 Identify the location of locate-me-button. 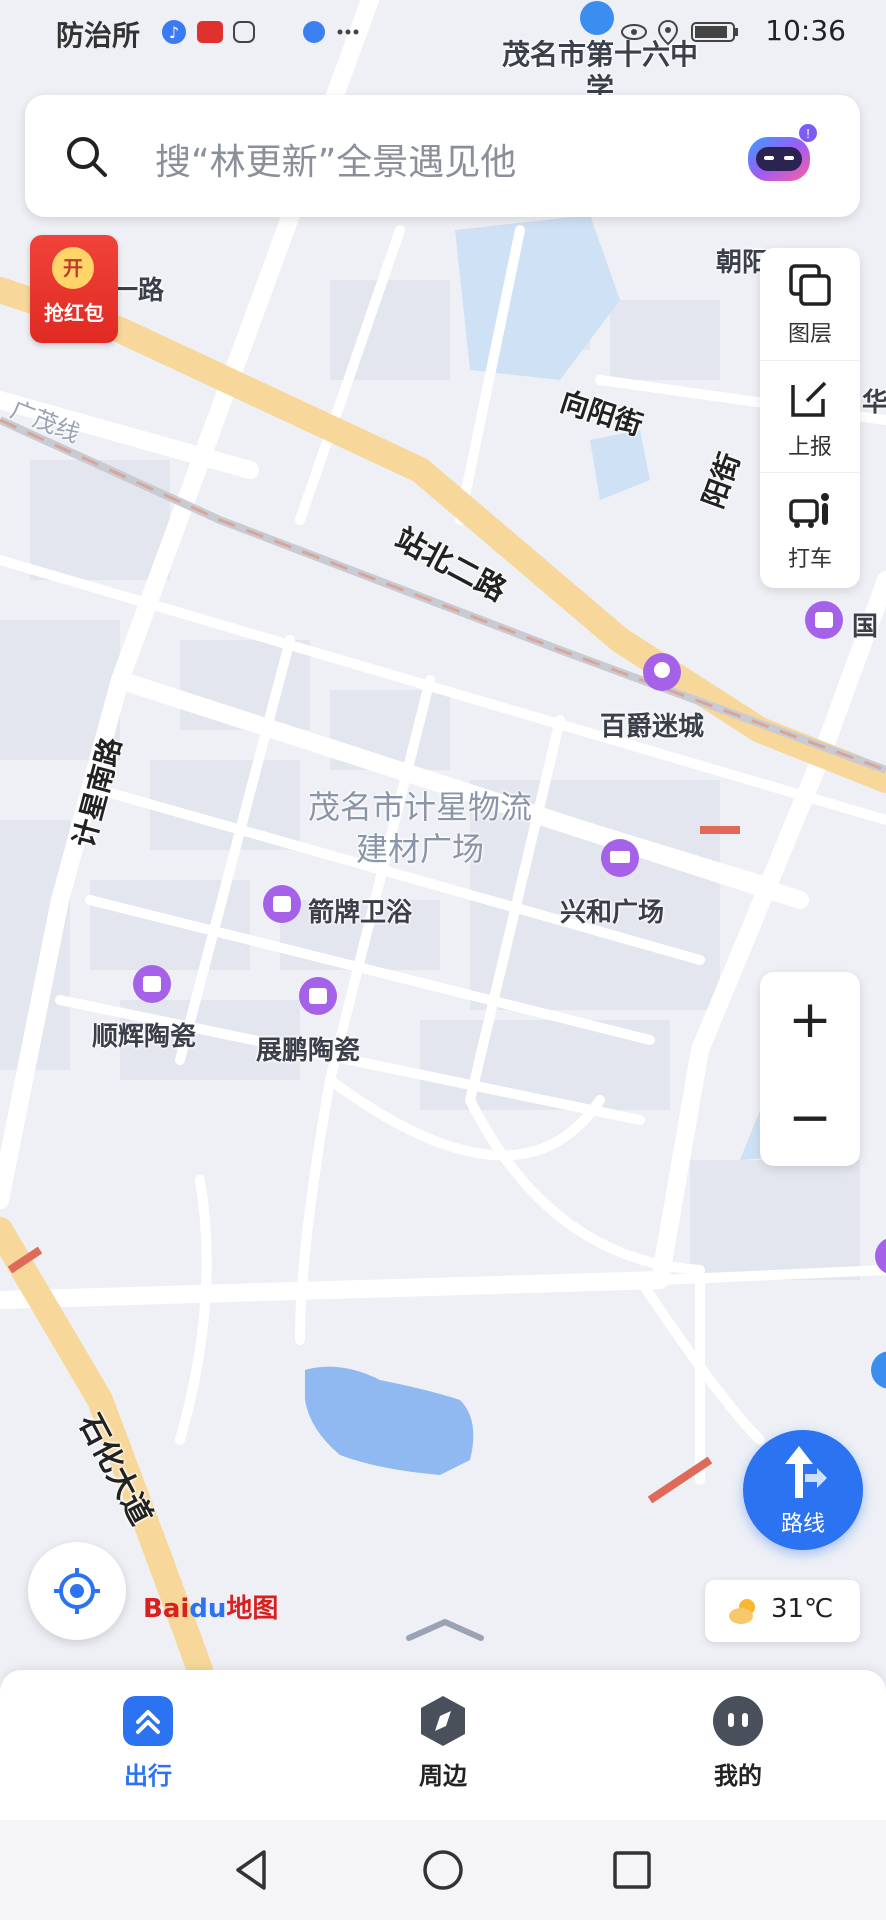
(77, 1591).